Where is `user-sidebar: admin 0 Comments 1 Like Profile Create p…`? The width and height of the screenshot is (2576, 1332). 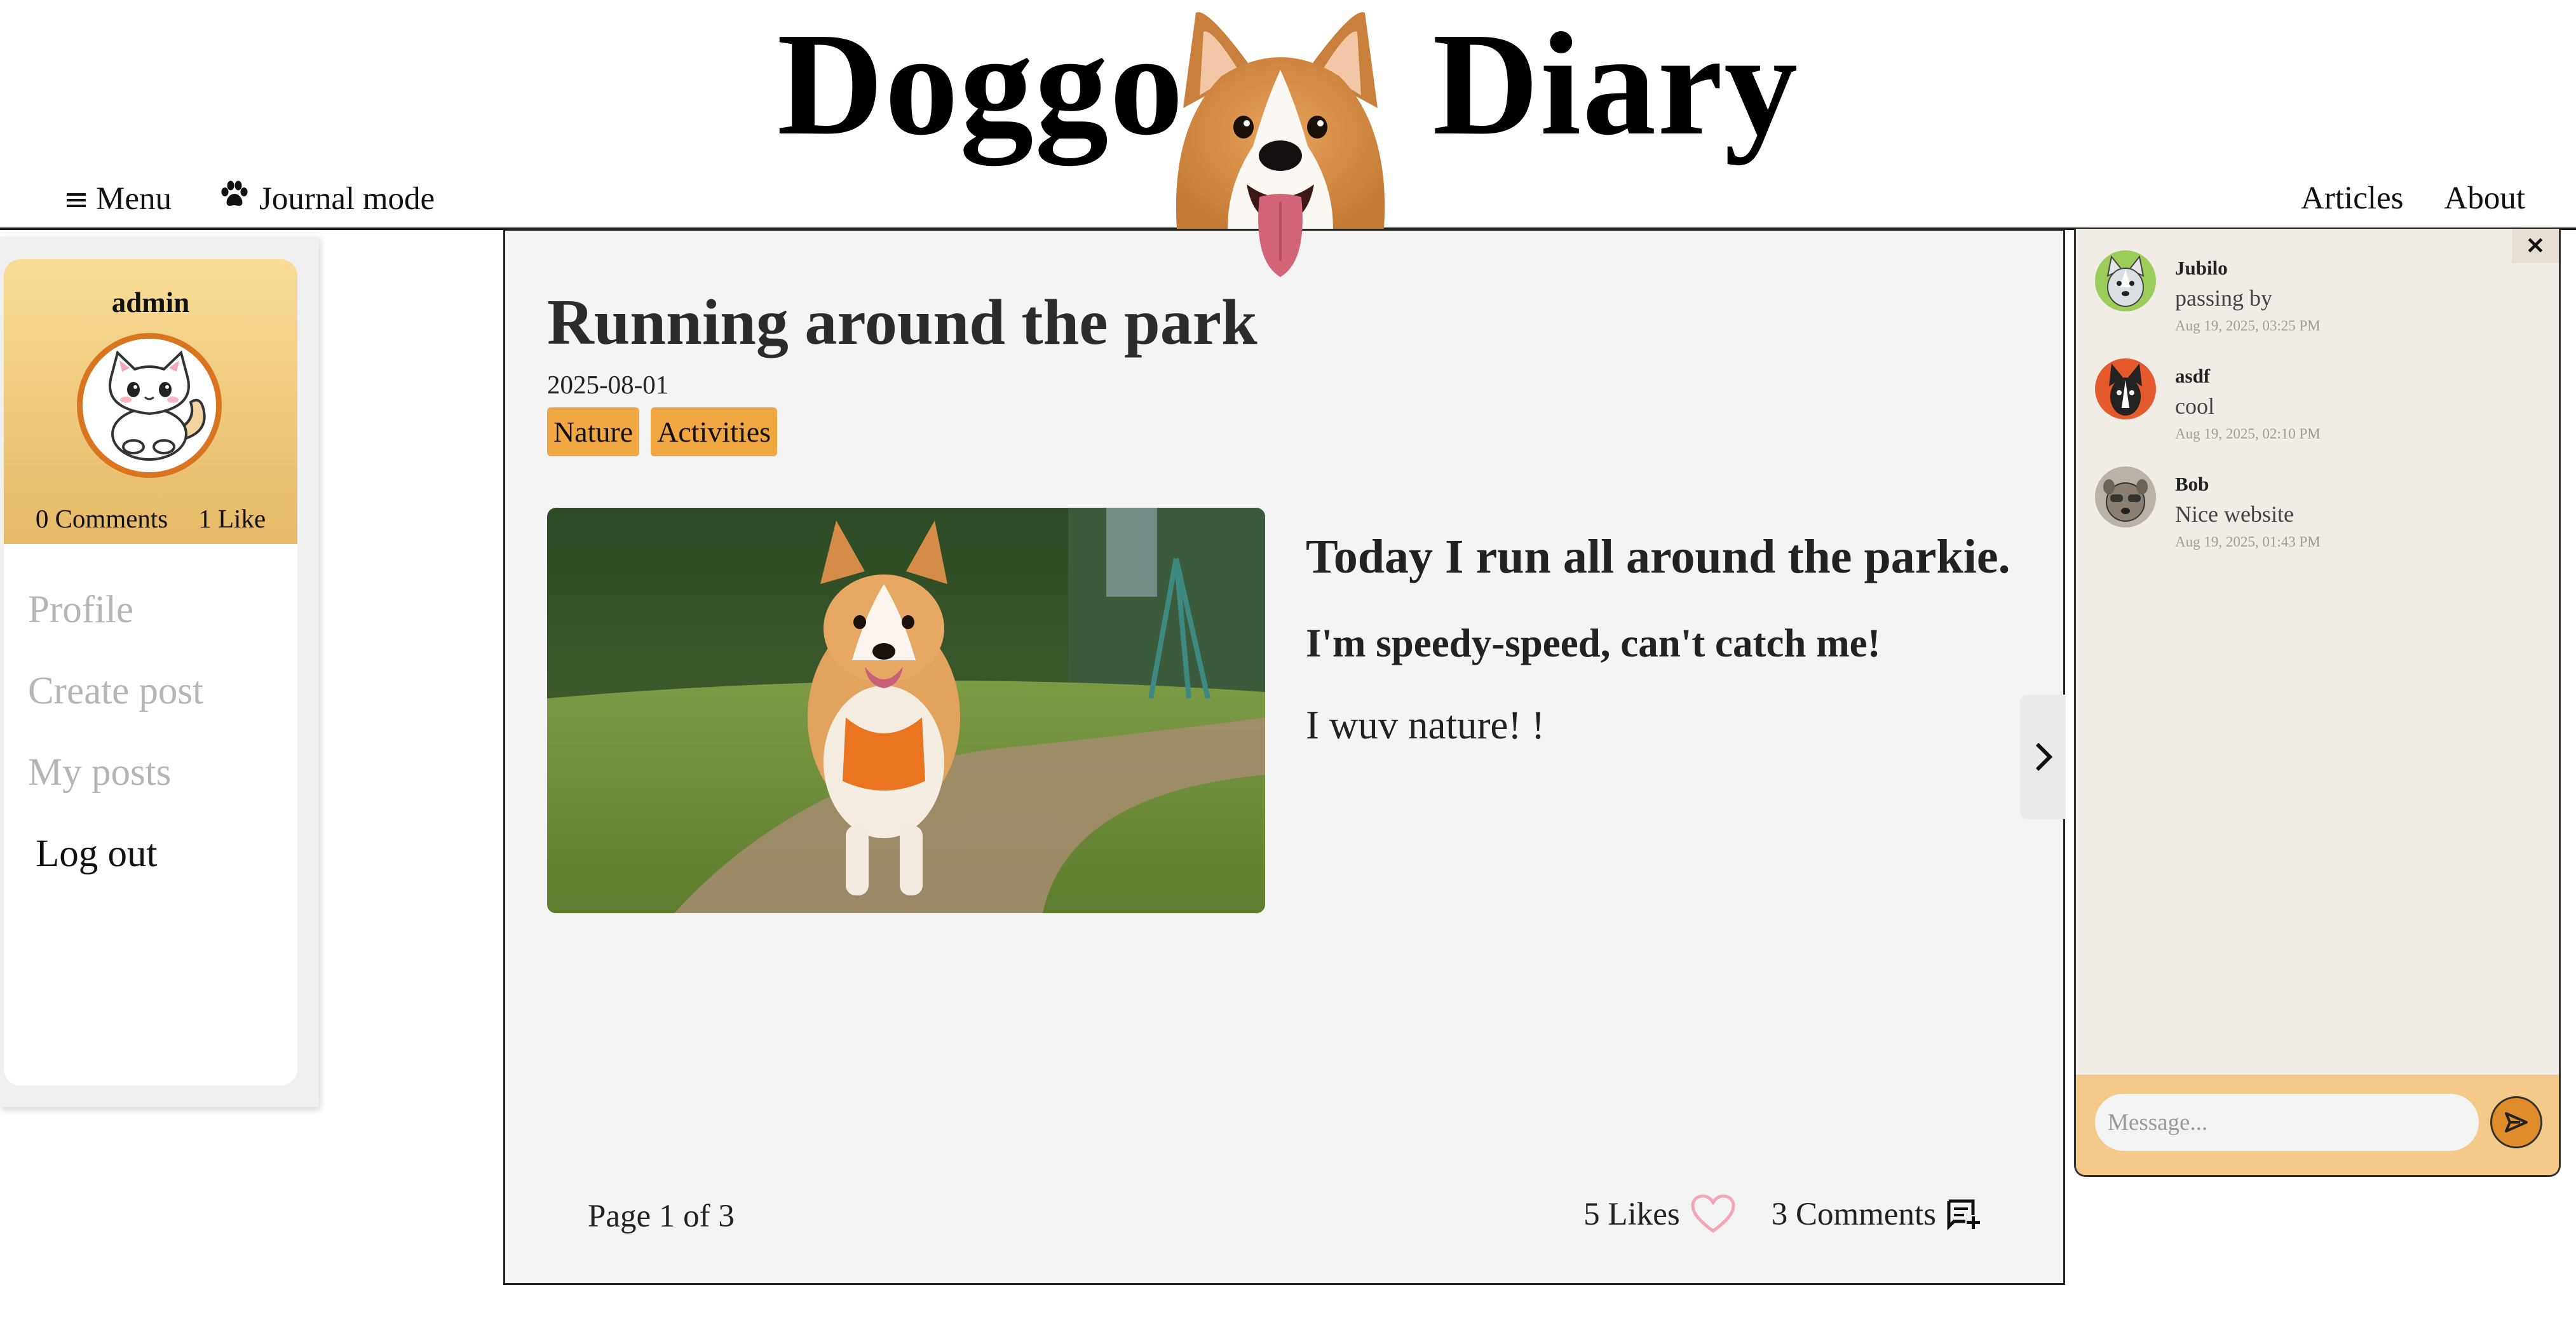 user-sidebar: admin 0 Comments 1 Like Profile Create p… is located at coordinates (159, 671).